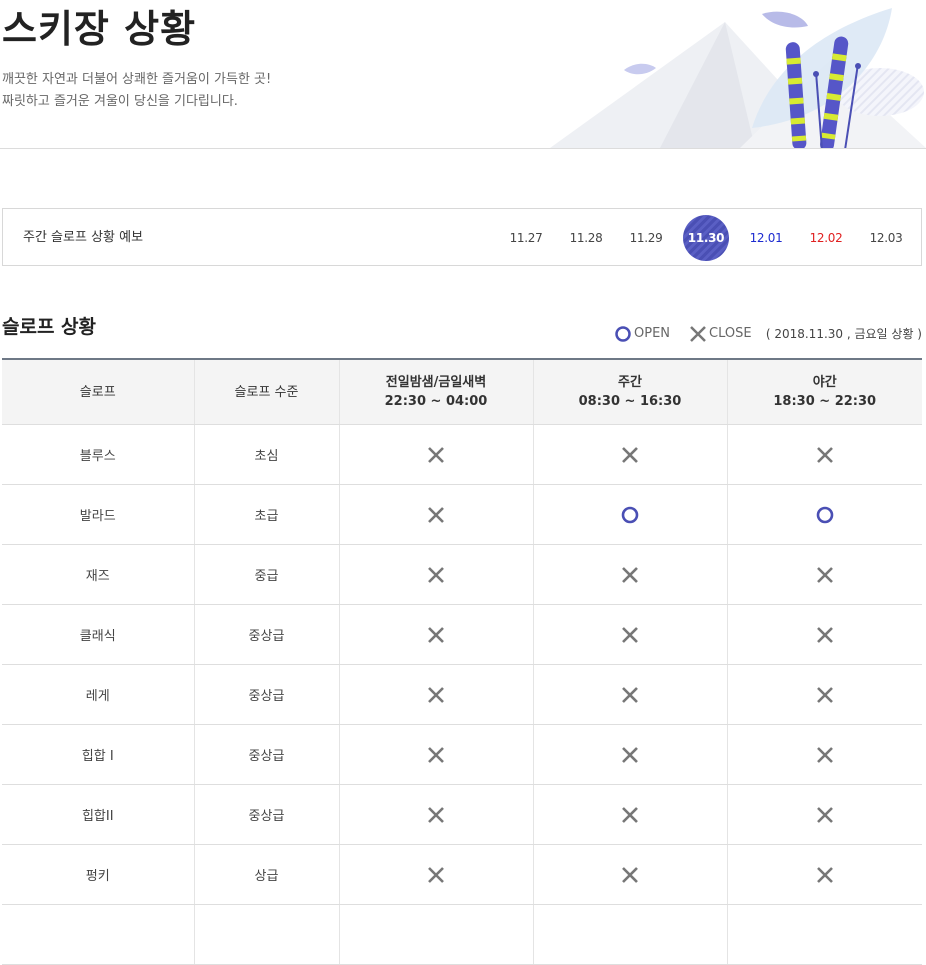 The height and width of the screenshot is (965, 926). What do you see at coordinates (137, 79) in the screenshot?
I see `subtitle-line-1: 깨끗한 자연과 더불어 상쾌한 즐거움이 가득한 곳!` at bounding box center [137, 79].